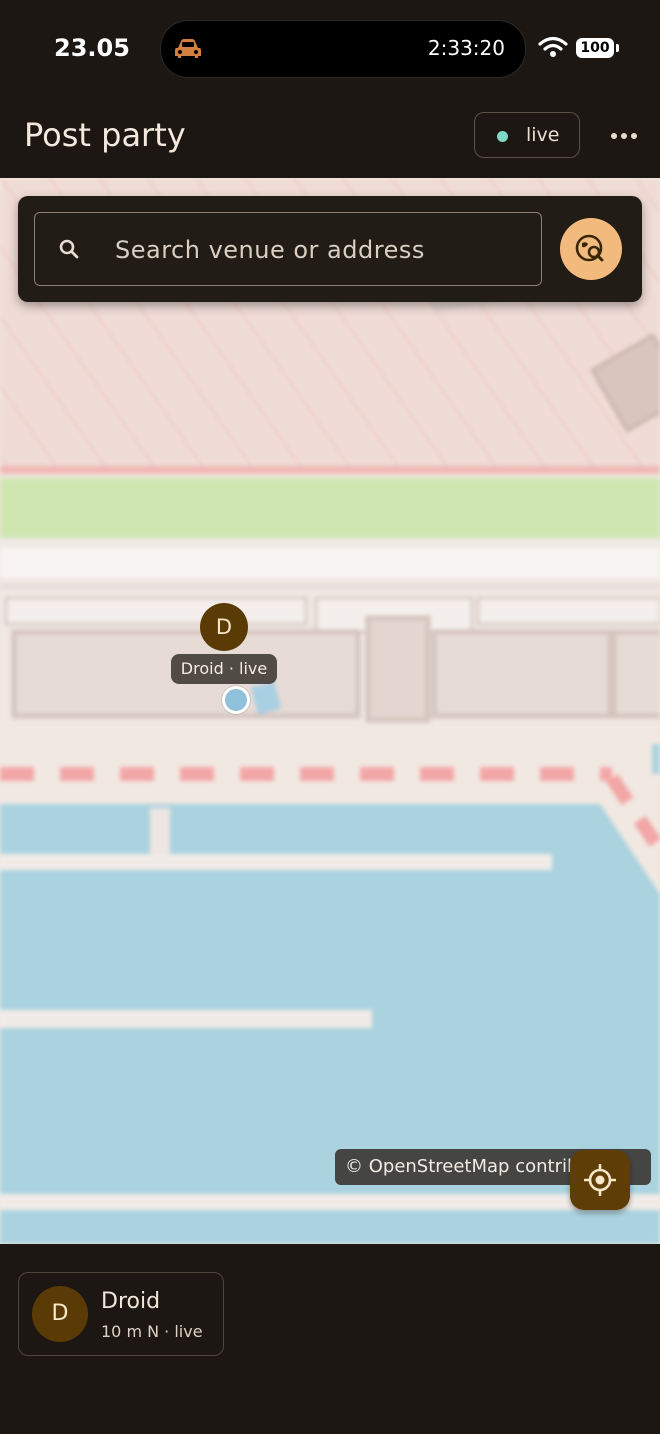 The height and width of the screenshot is (1434, 660). Describe the element at coordinates (320, 250) in the screenshot. I see `search-input` at that location.